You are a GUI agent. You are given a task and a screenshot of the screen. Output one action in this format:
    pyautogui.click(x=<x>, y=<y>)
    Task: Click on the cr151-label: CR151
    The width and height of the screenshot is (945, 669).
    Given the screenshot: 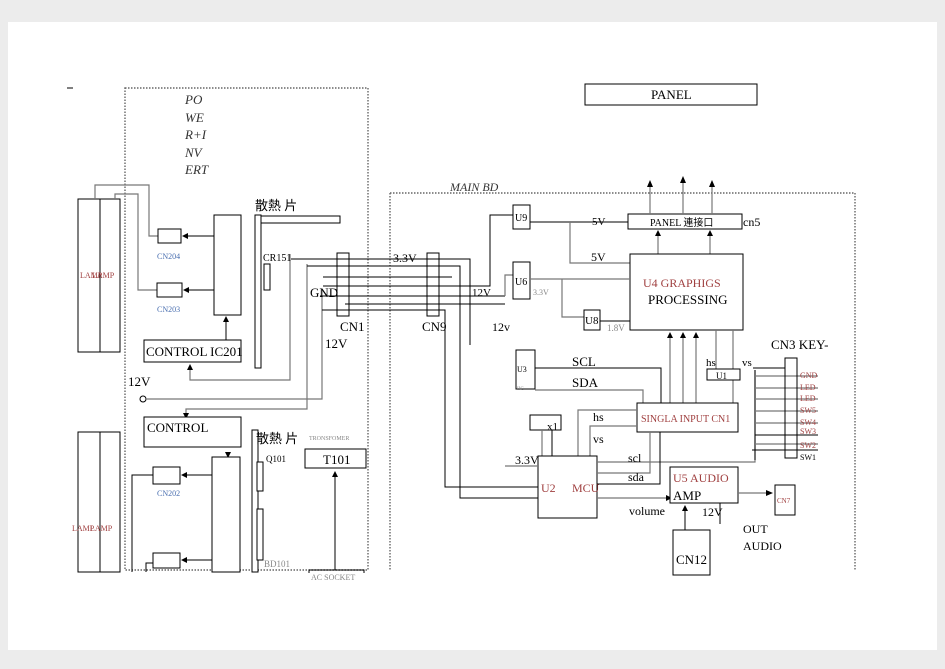 What is the action you would take?
    pyautogui.click(x=277, y=258)
    